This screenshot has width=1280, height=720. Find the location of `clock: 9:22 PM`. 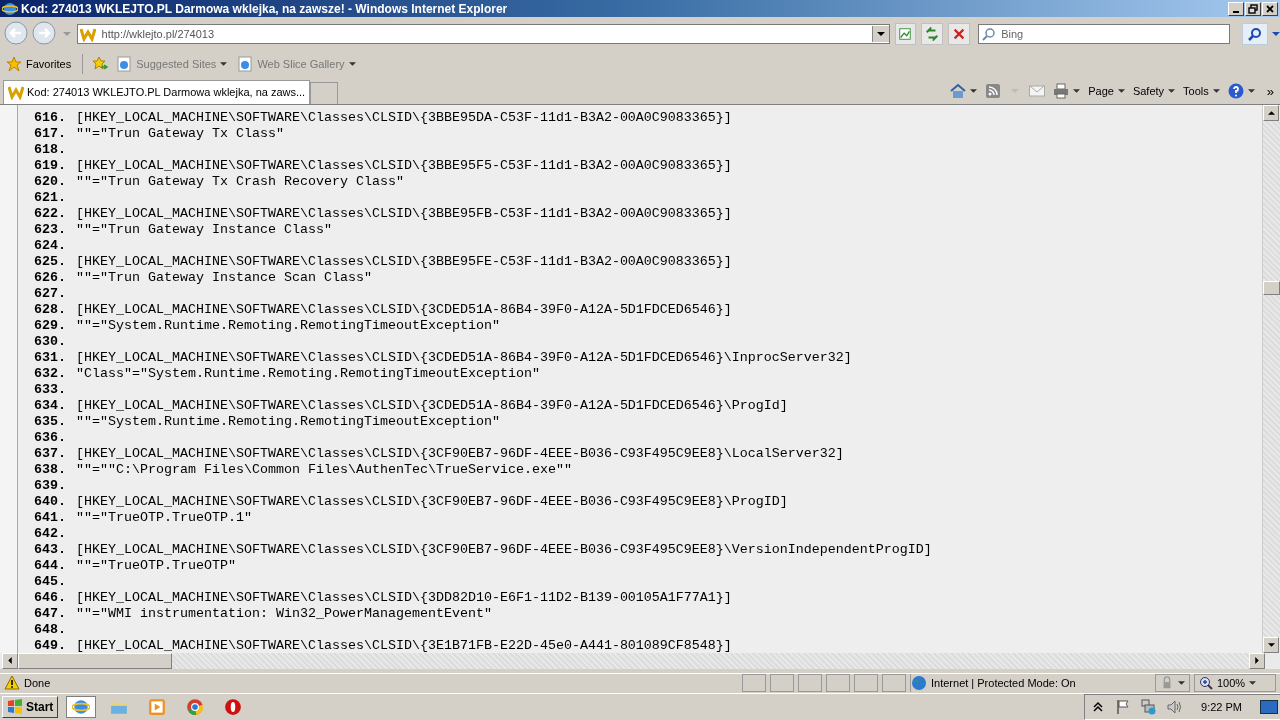

clock: 9:22 PM is located at coordinates (1221, 707).